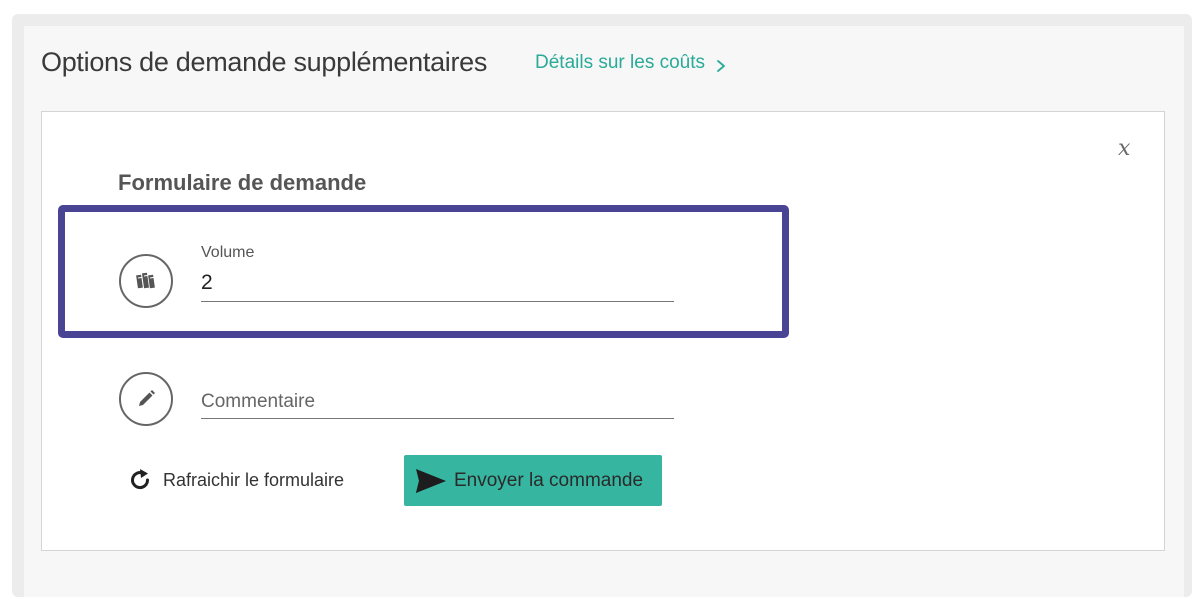  I want to click on volume-input, so click(437, 285).